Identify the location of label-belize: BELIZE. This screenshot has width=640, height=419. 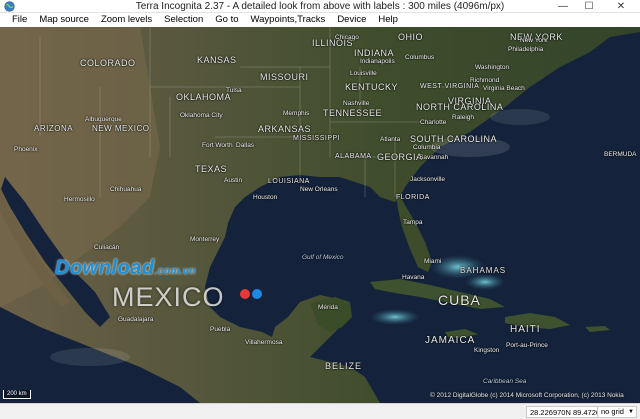
(344, 366).